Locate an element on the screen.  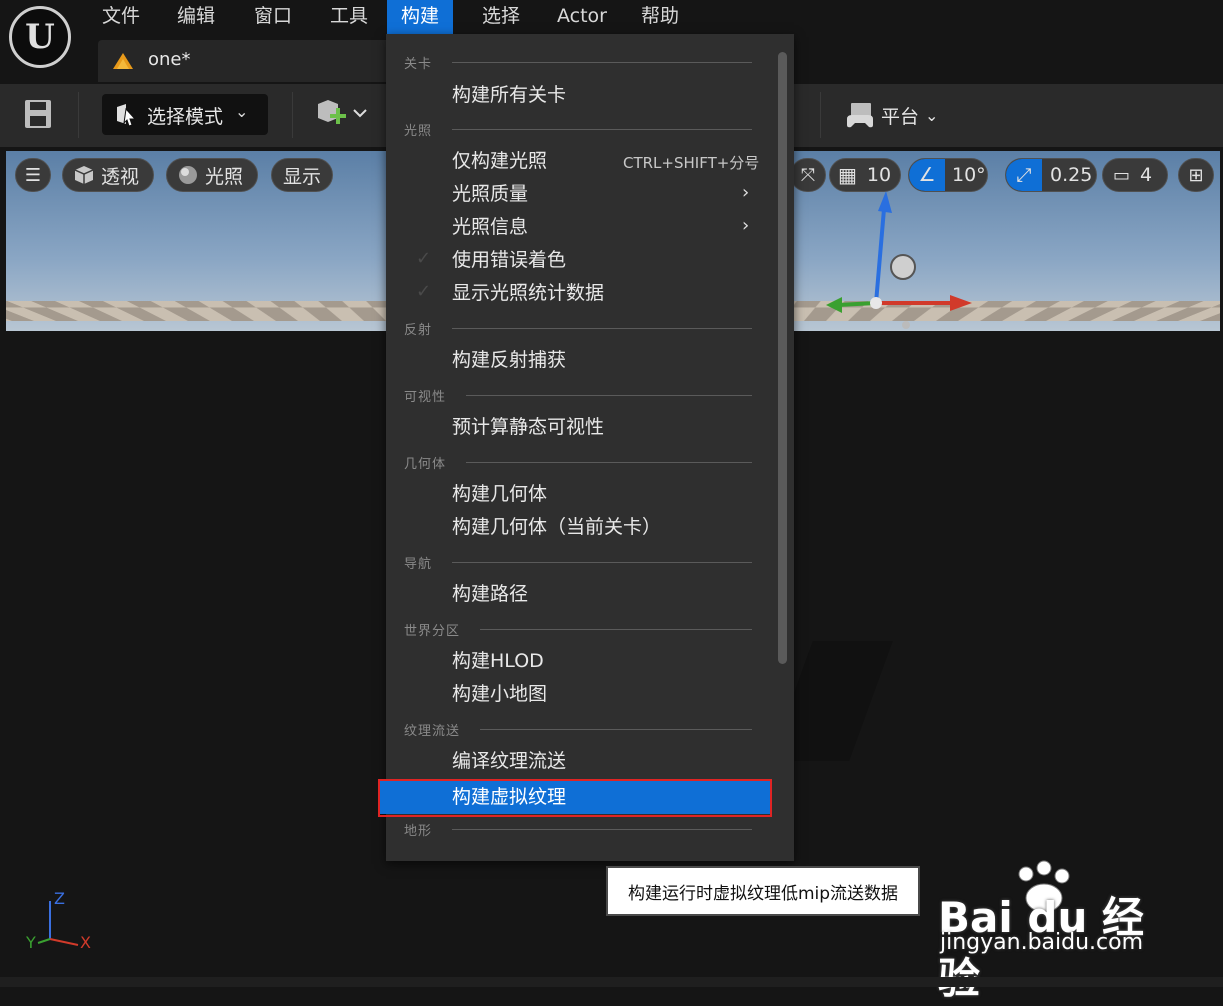
grid-snap-value: 10 is located at coordinates (879, 175).